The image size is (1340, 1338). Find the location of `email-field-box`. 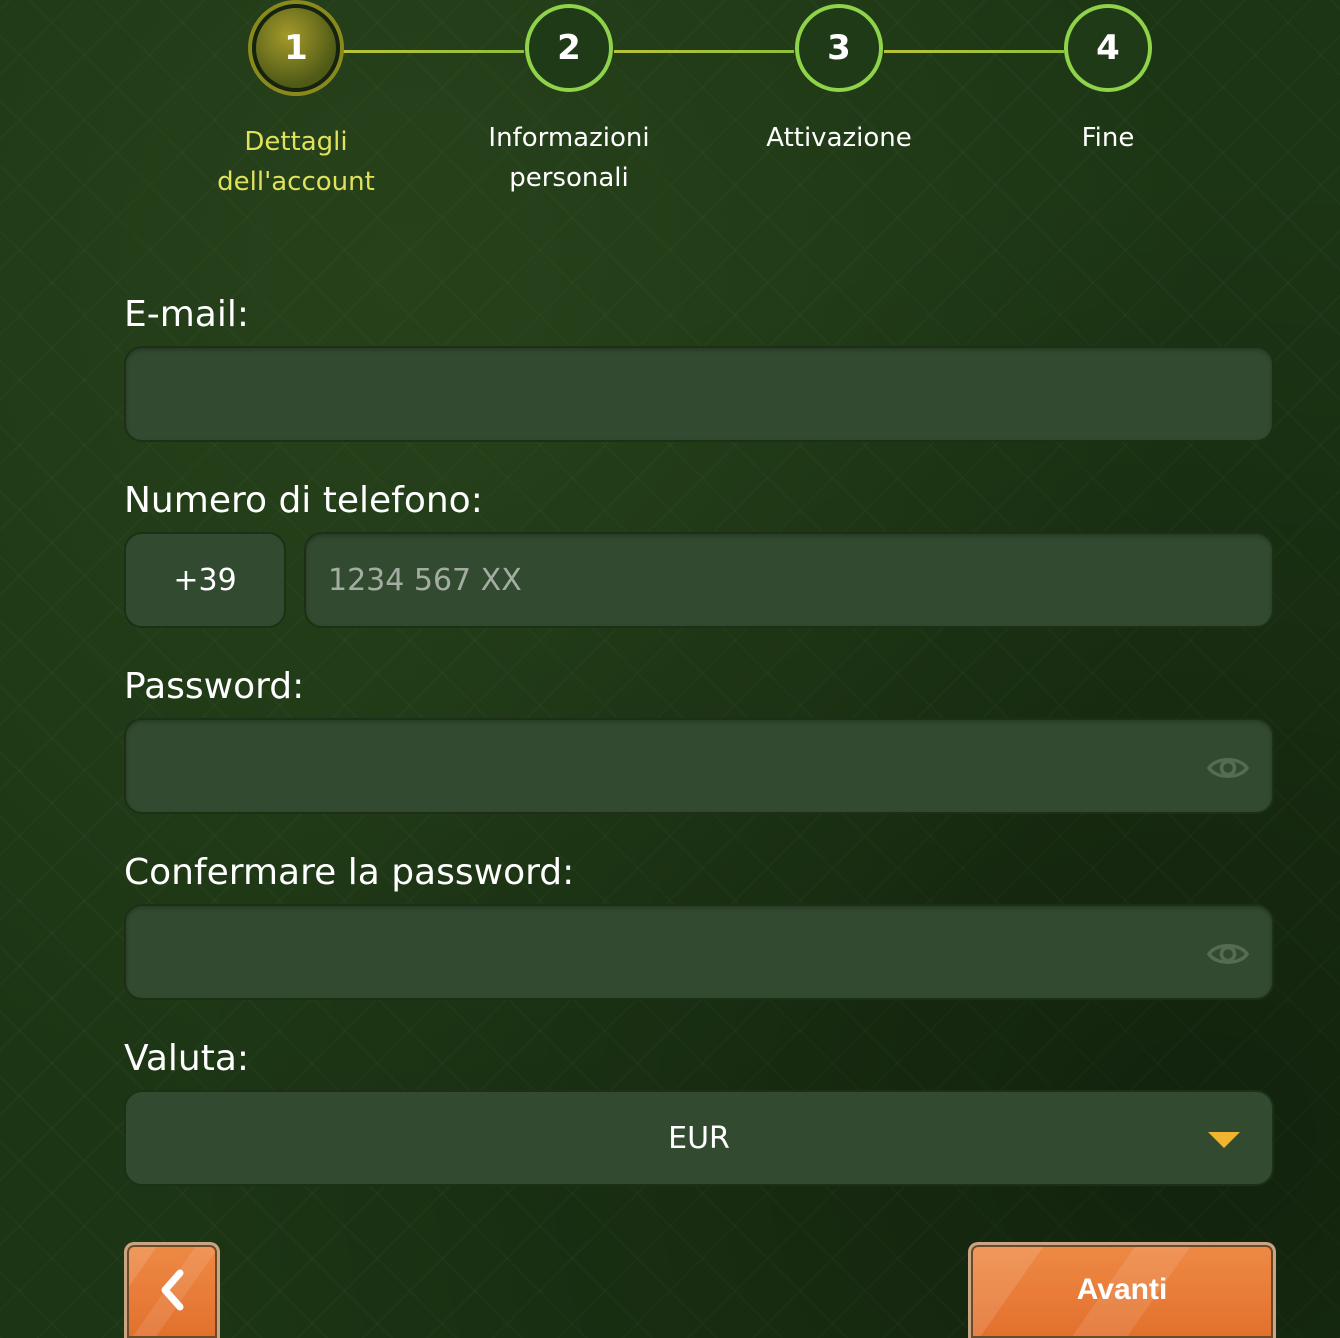

email-field-box is located at coordinates (699, 394).